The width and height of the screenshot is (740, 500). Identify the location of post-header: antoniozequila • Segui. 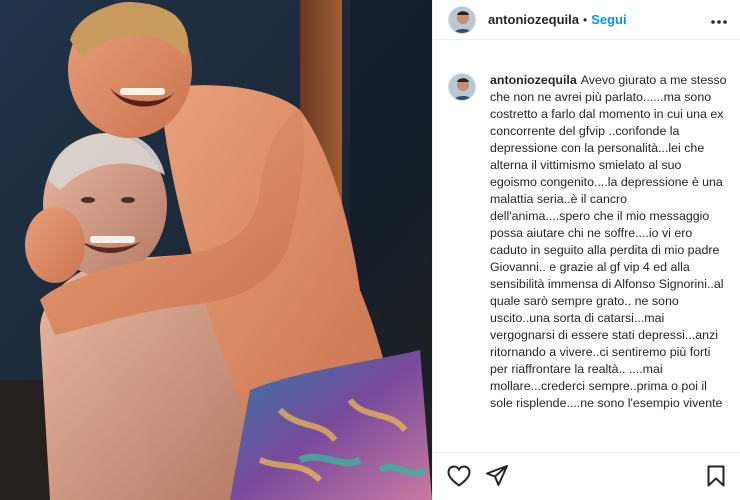
(586, 20).